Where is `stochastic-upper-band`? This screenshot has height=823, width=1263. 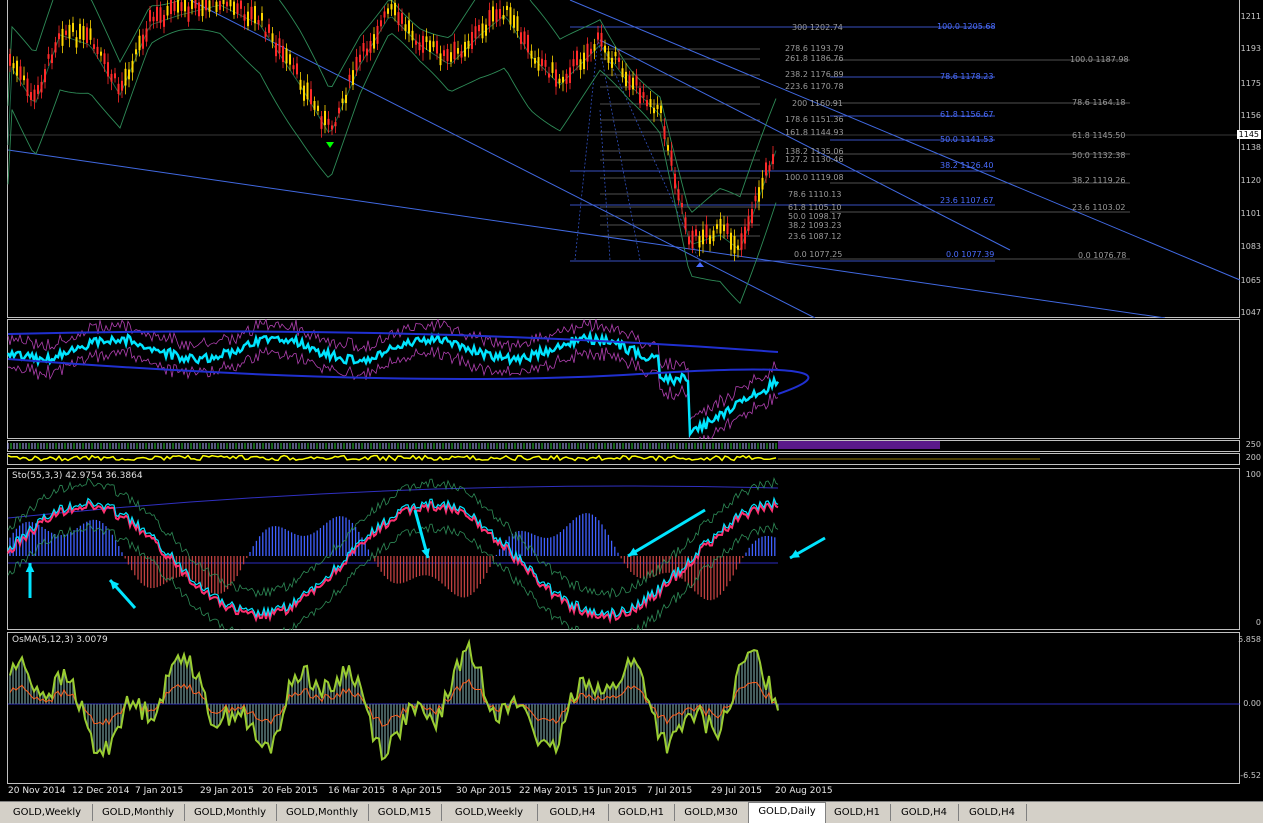 stochastic-upper-band is located at coordinates (393, 538).